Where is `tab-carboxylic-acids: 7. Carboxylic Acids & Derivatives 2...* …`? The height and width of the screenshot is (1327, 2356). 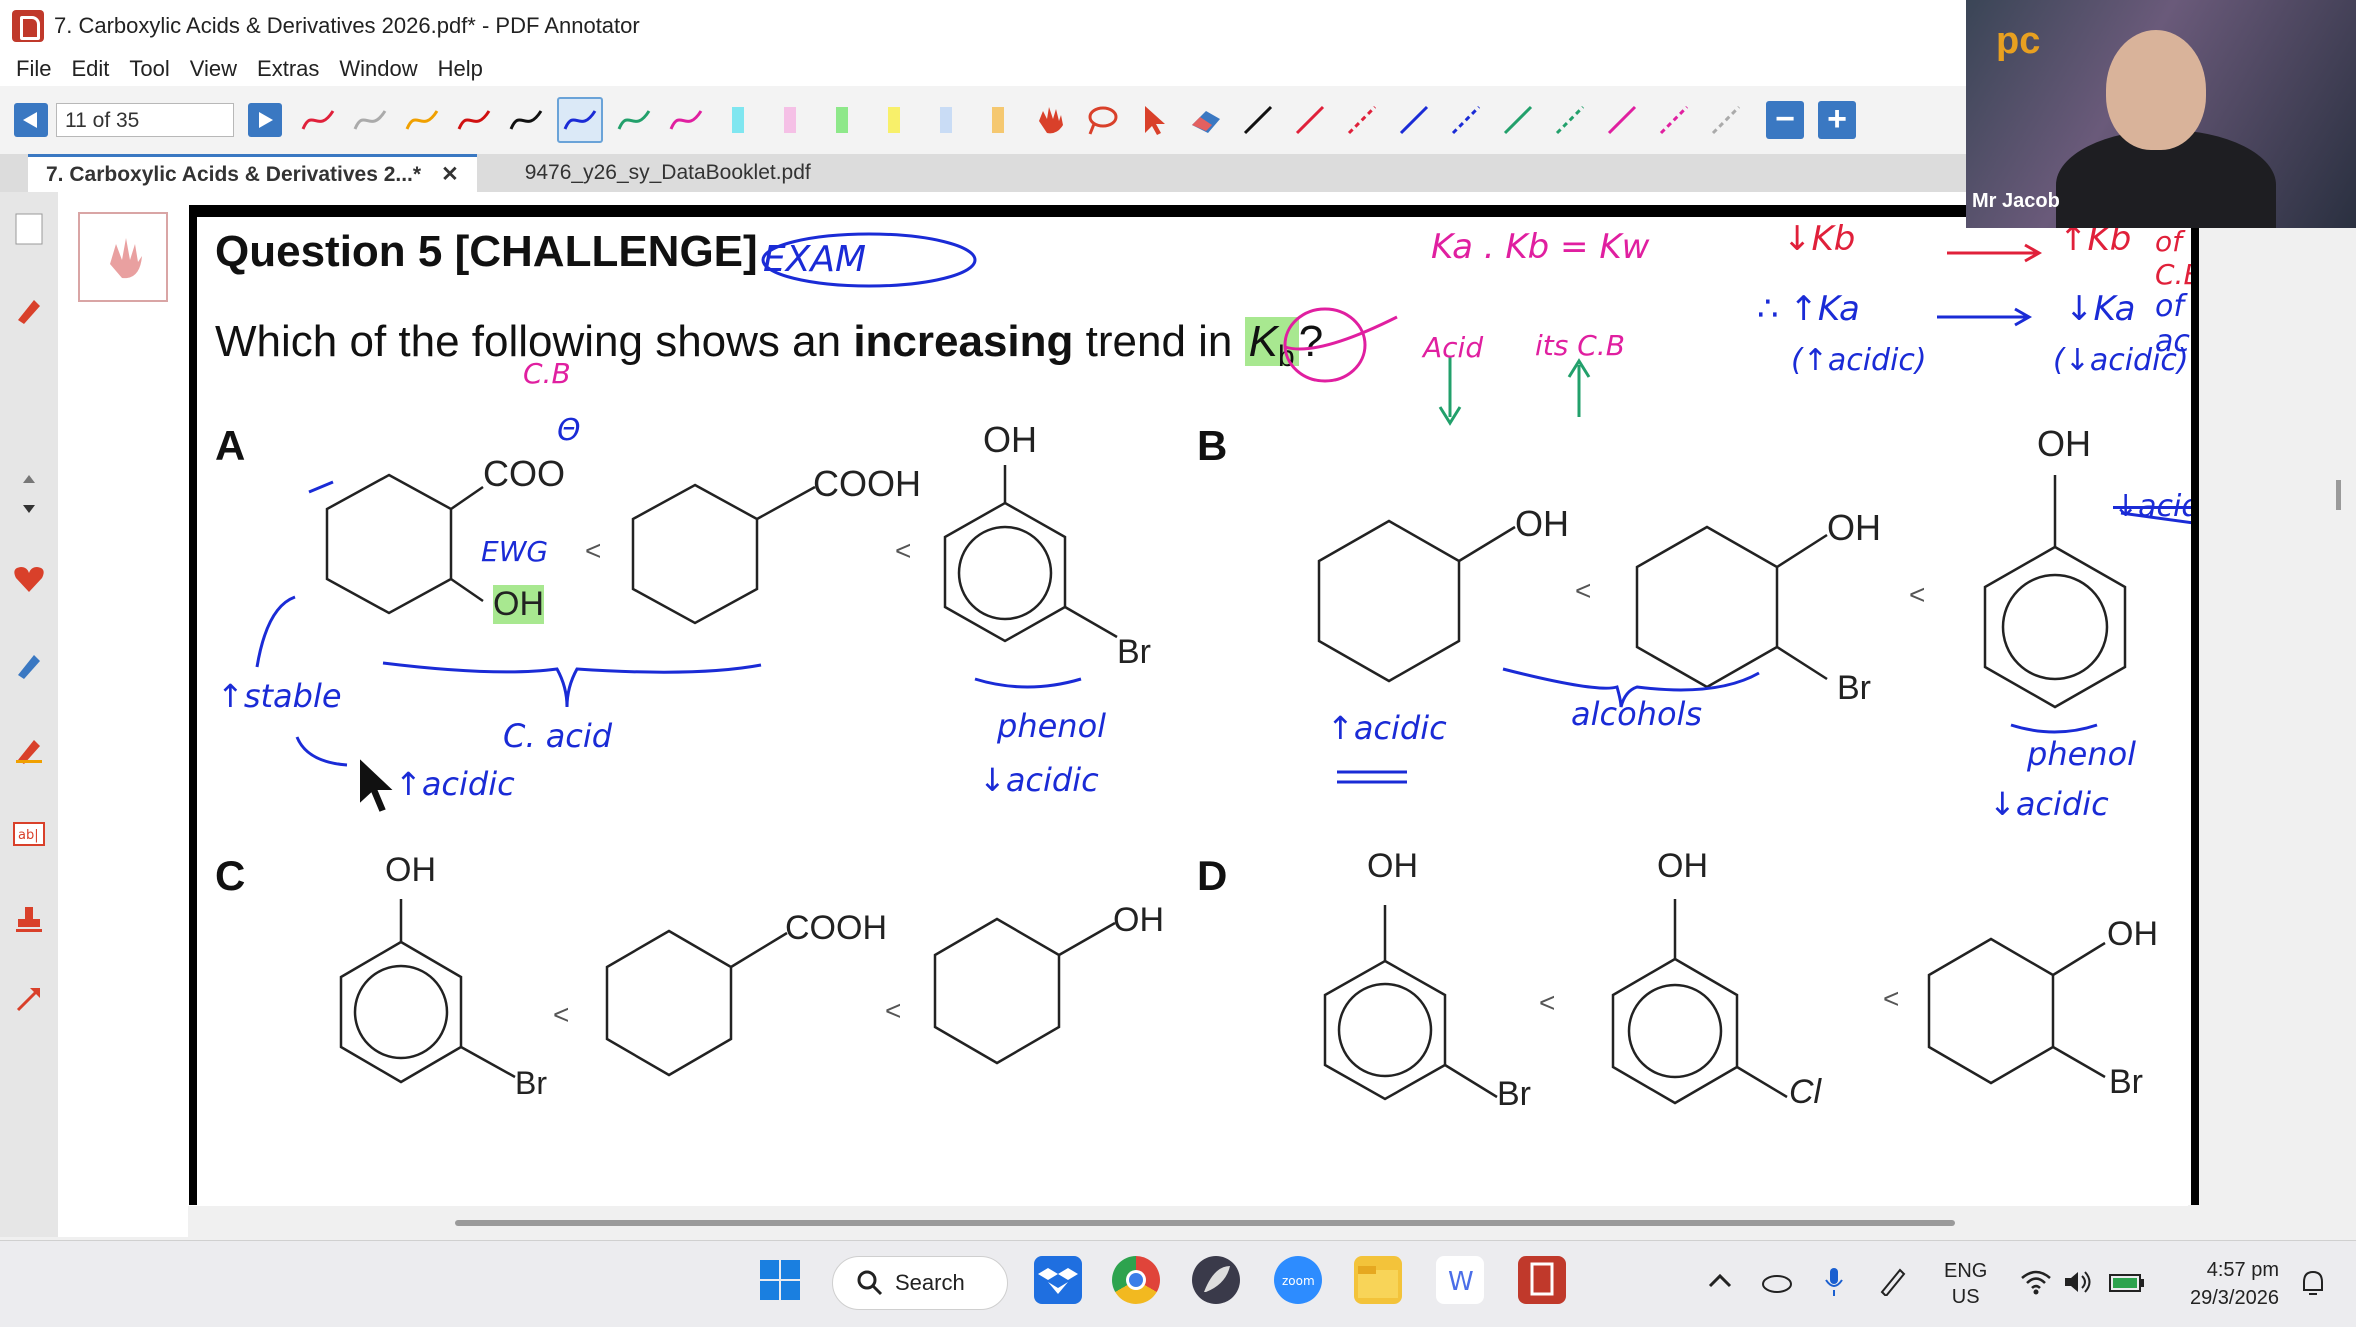
tab-carboxylic-acids: 7. Carboxylic Acids & Derivatives 2...* … is located at coordinates (252, 173).